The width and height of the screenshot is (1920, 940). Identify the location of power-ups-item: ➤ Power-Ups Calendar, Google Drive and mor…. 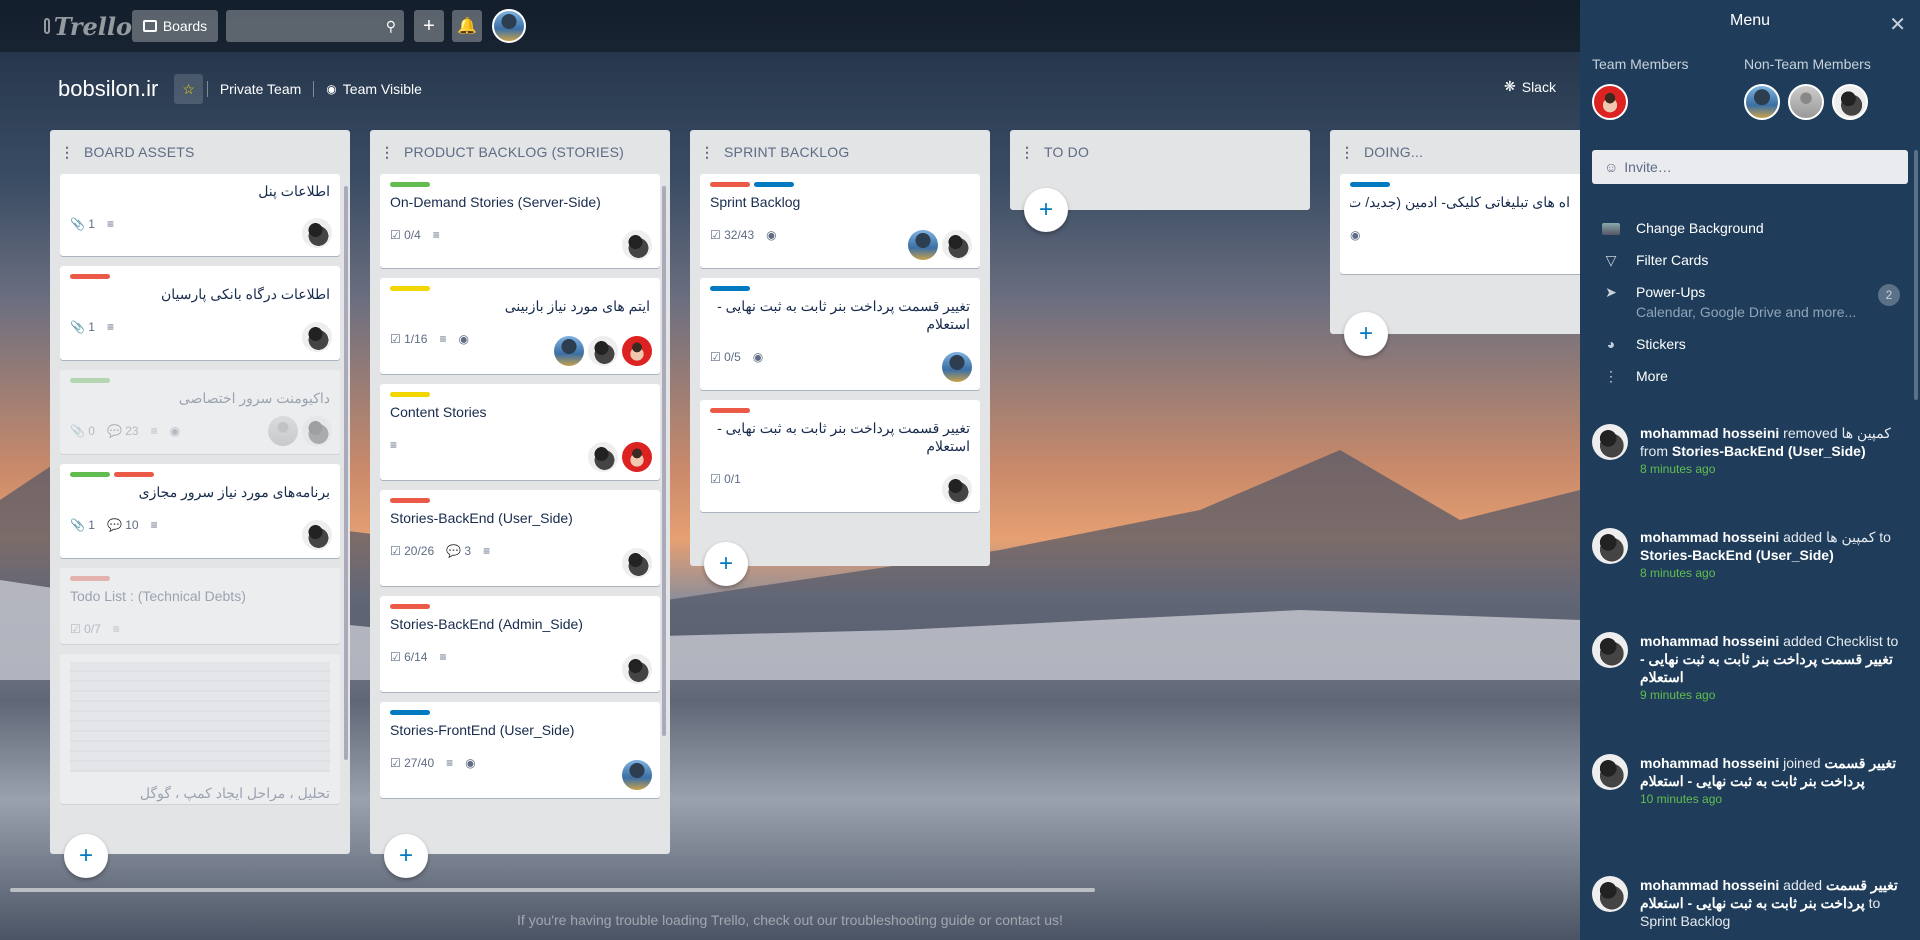
(1729, 302).